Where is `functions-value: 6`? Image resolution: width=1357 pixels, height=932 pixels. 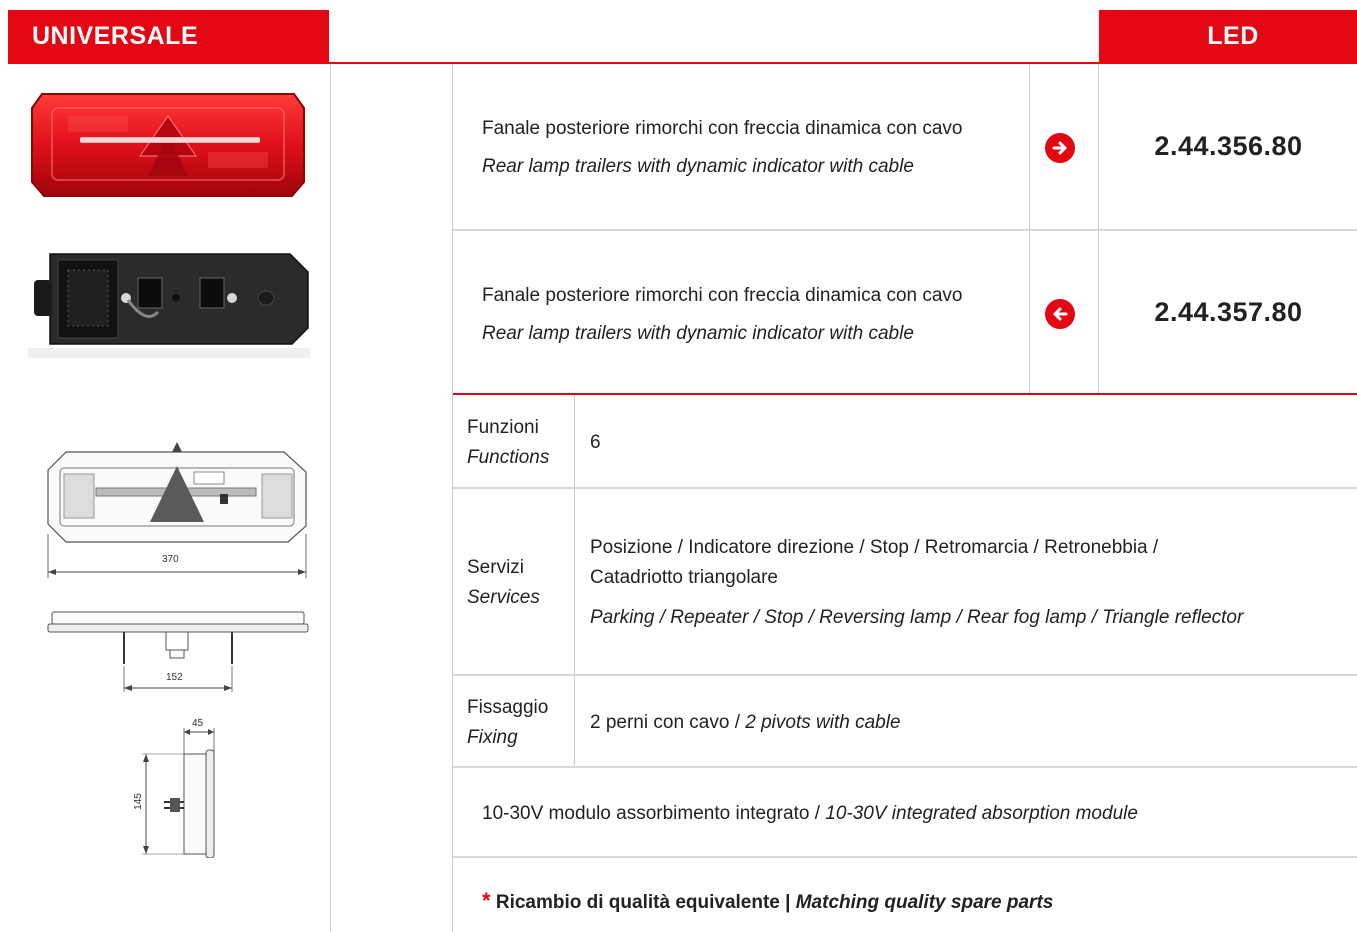 functions-value: 6 is located at coordinates (595, 442).